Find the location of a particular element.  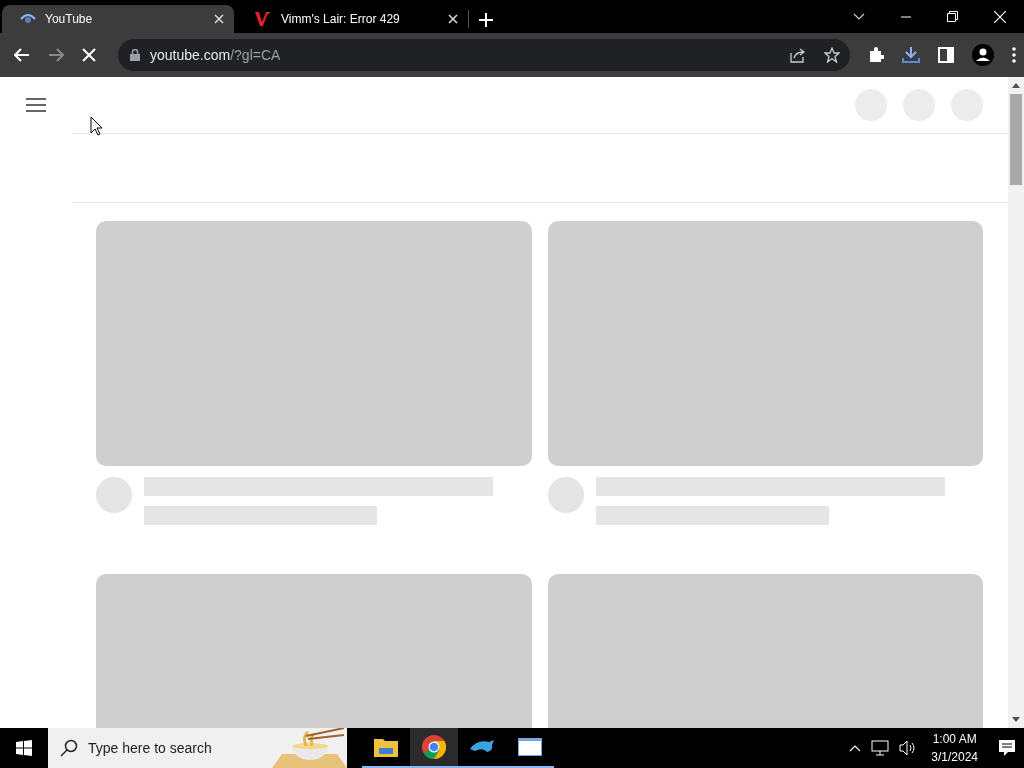

menu-icon is located at coordinates (36, 105).